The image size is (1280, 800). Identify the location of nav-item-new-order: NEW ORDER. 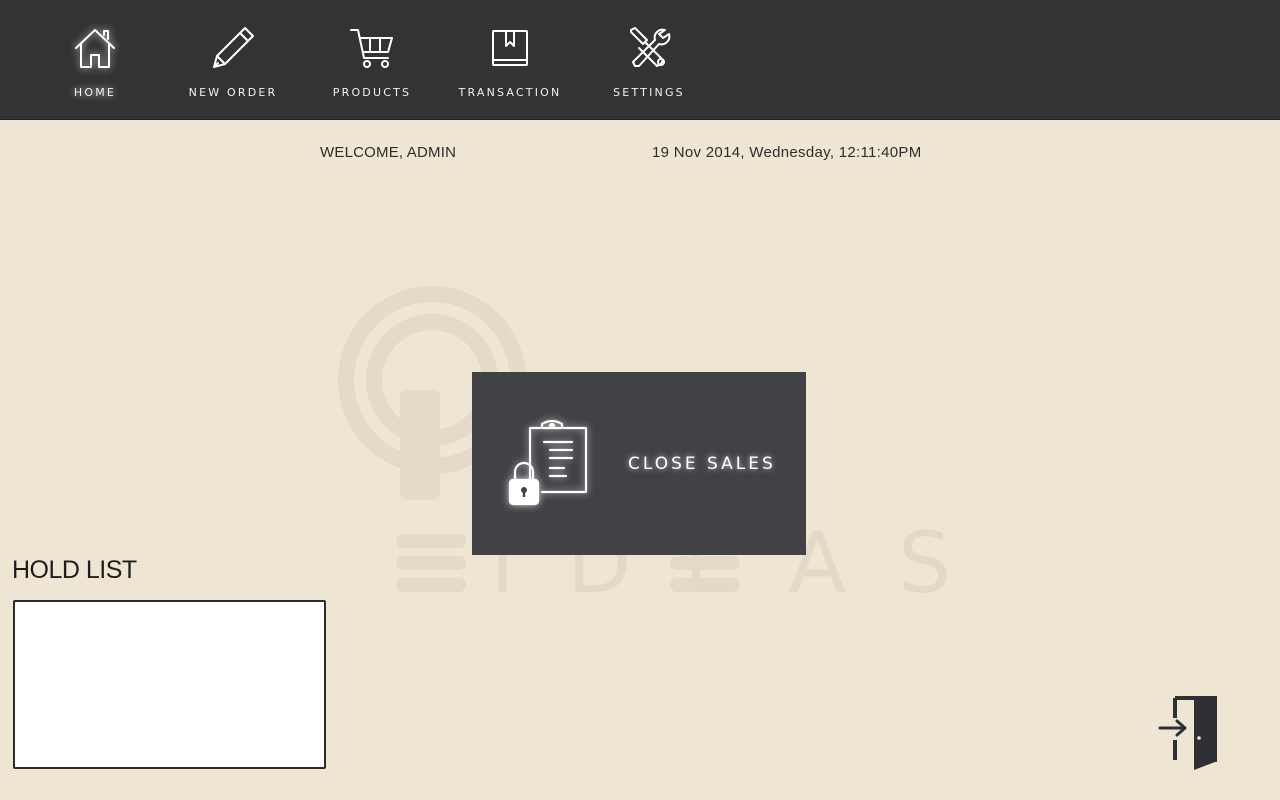
(233, 60).